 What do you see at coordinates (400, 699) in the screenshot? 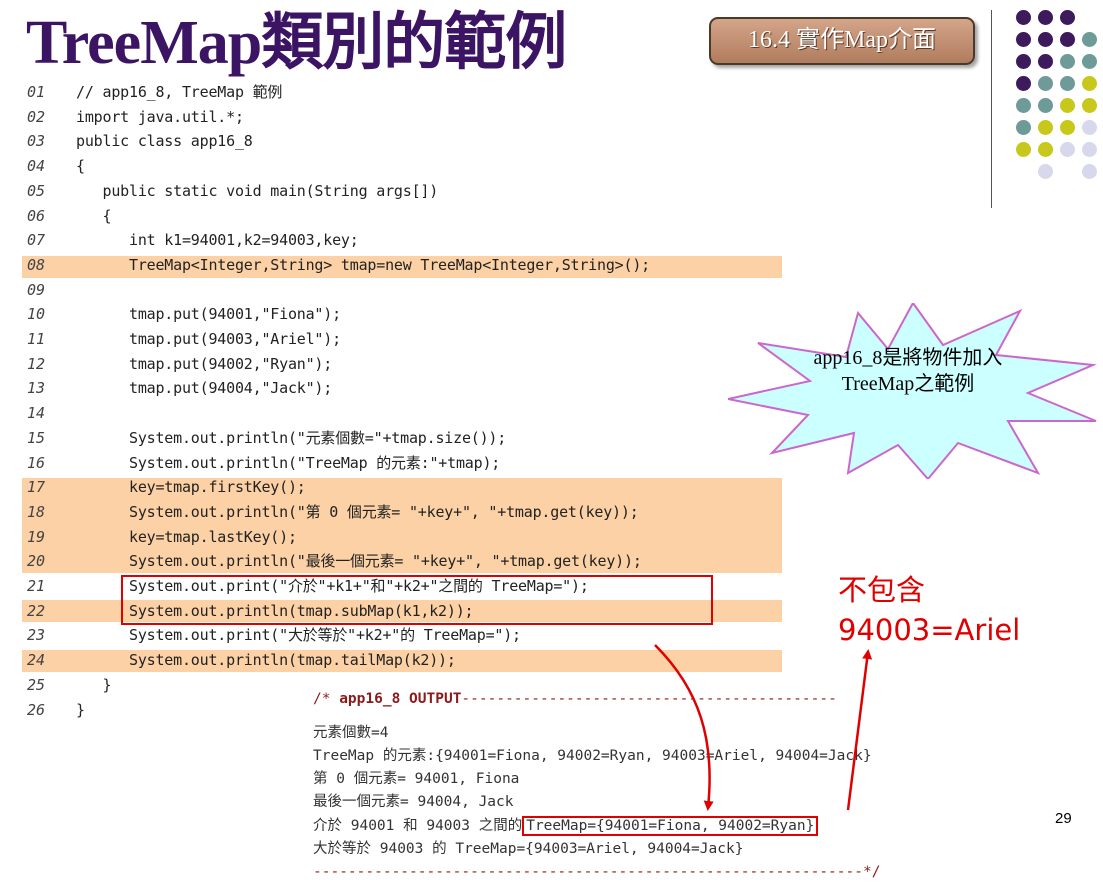
I see `output-header-name: app16_8 OUTPUT` at bounding box center [400, 699].